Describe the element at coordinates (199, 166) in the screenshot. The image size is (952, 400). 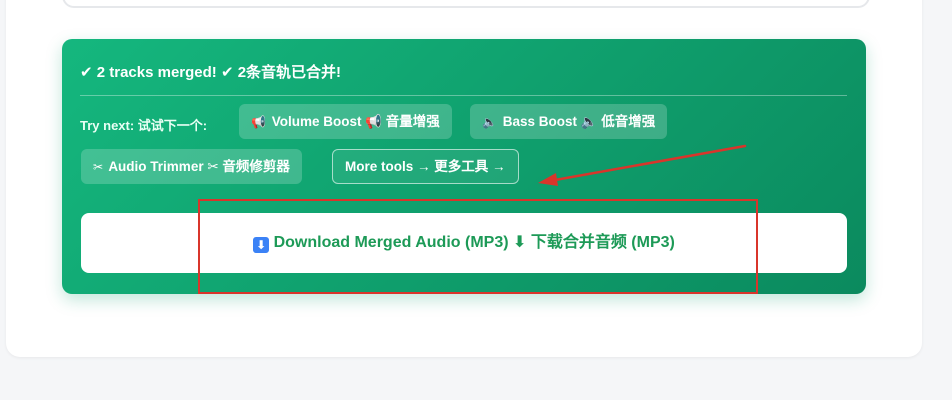
I see `audio-trimmer-label: Audio Trimmer ✂ 音频修剪器` at that location.